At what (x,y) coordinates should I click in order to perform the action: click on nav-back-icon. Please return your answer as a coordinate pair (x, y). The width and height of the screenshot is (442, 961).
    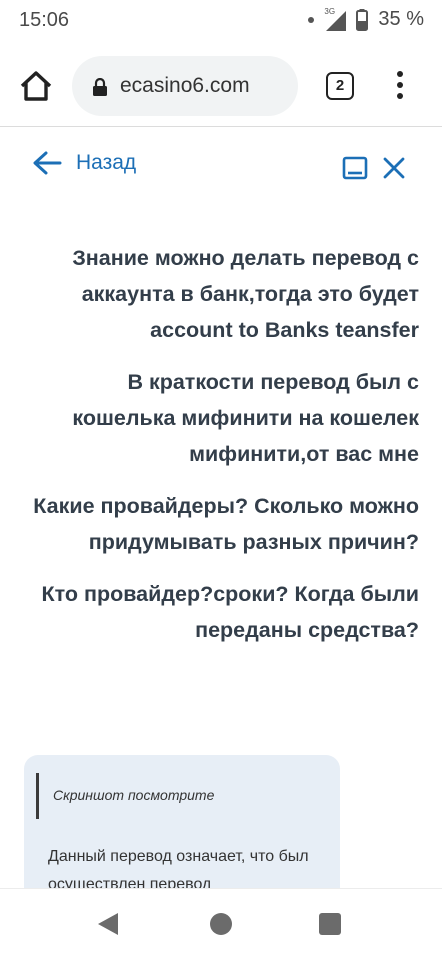
    Looking at the image, I should click on (108, 924).